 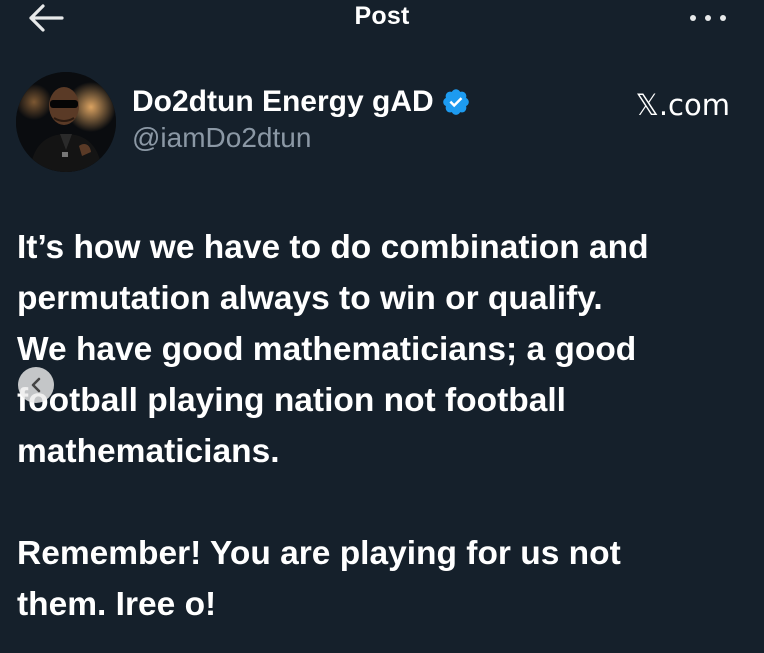 What do you see at coordinates (693, 18) in the screenshot?
I see `more-horizontal-icon` at bounding box center [693, 18].